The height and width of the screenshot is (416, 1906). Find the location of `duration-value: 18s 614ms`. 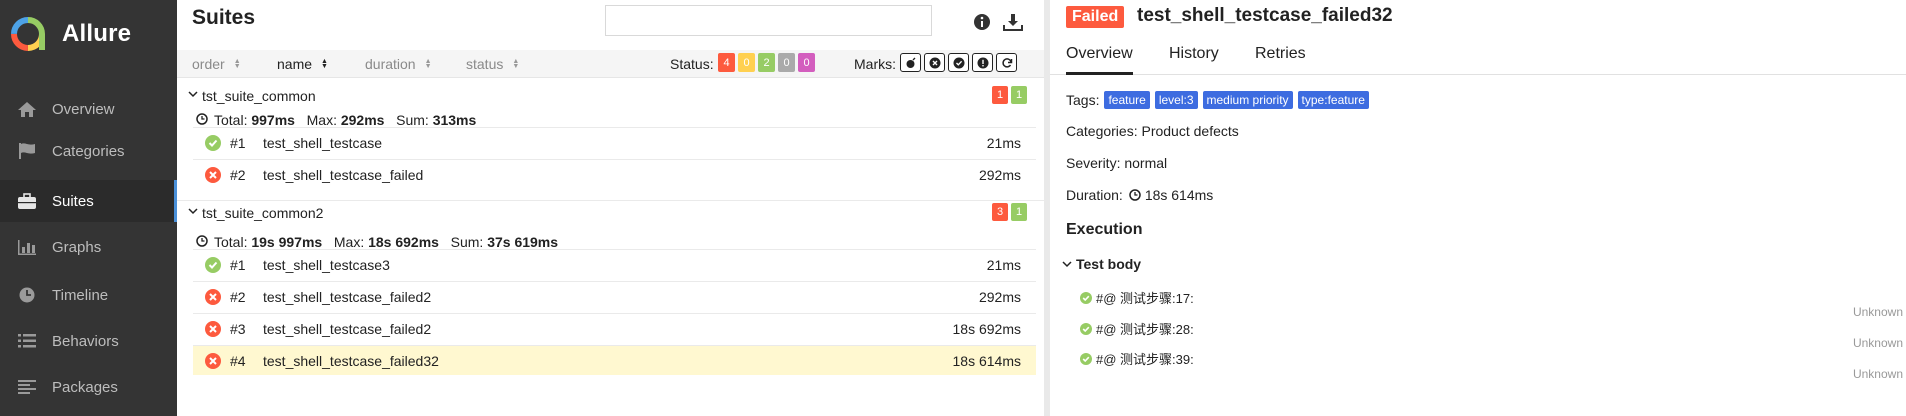

duration-value: 18s 614ms is located at coordinates (1179, 195).